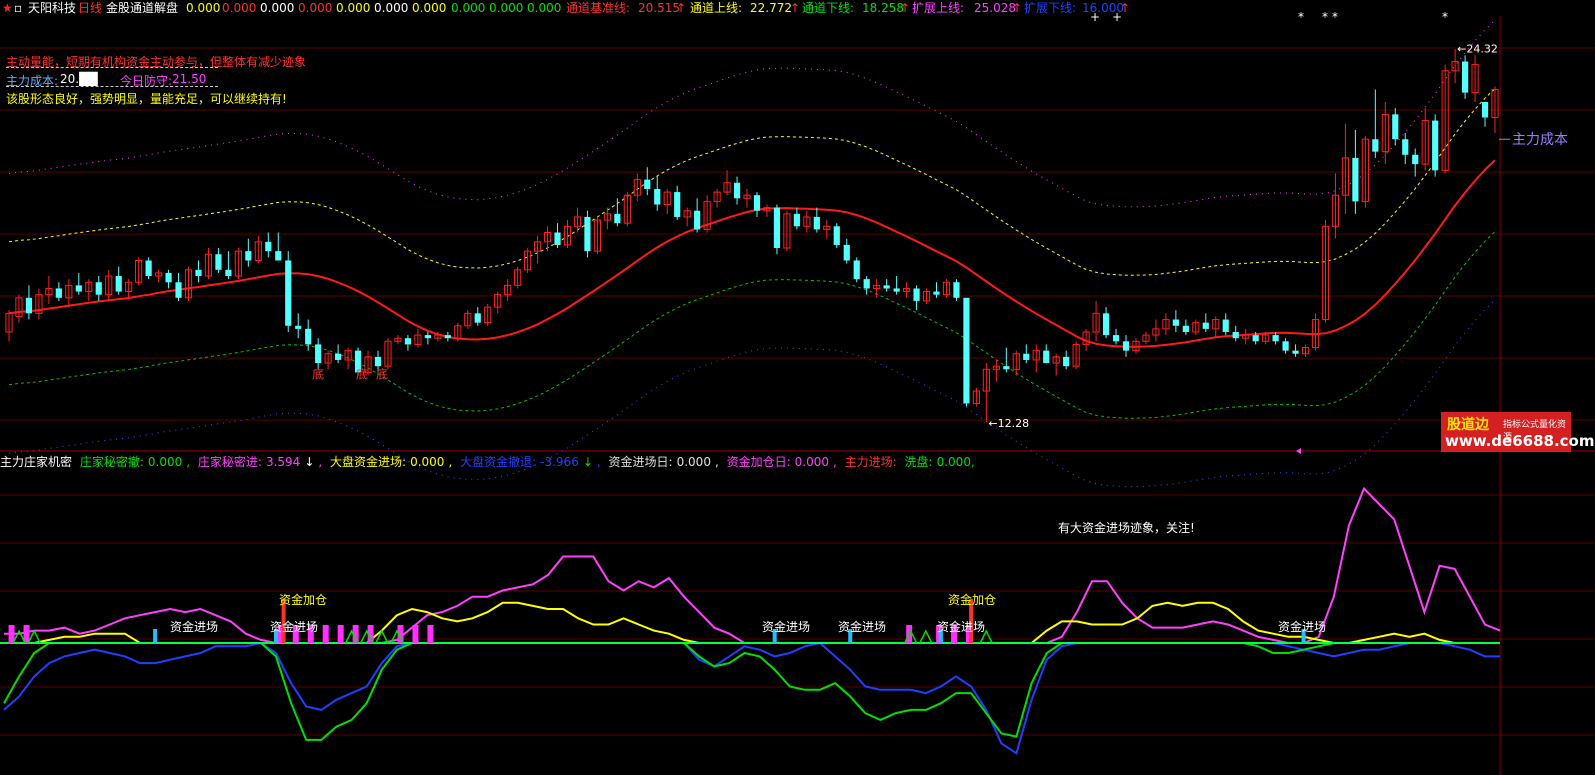  What do you see at coordinates (758, 462) in the screenshot?
I see `lower-item-label: 资金加仓日:` at bounding box center [758, 462].